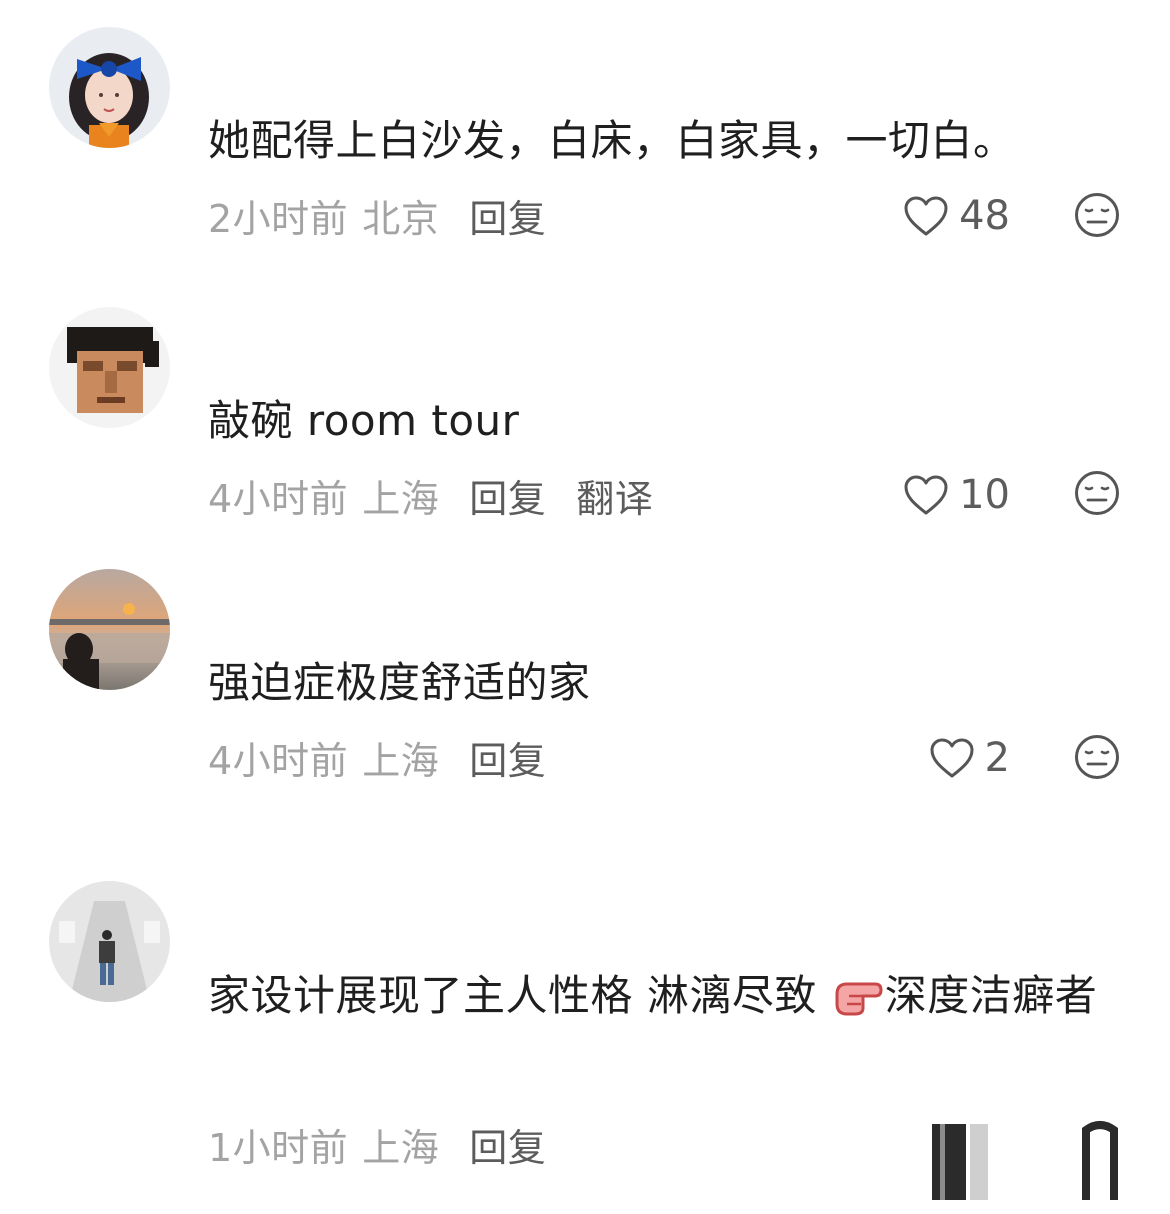 The width and height of the screenshot is (1170, 1214). I want to click on comment-time: 2小时前, so click(278, 219).